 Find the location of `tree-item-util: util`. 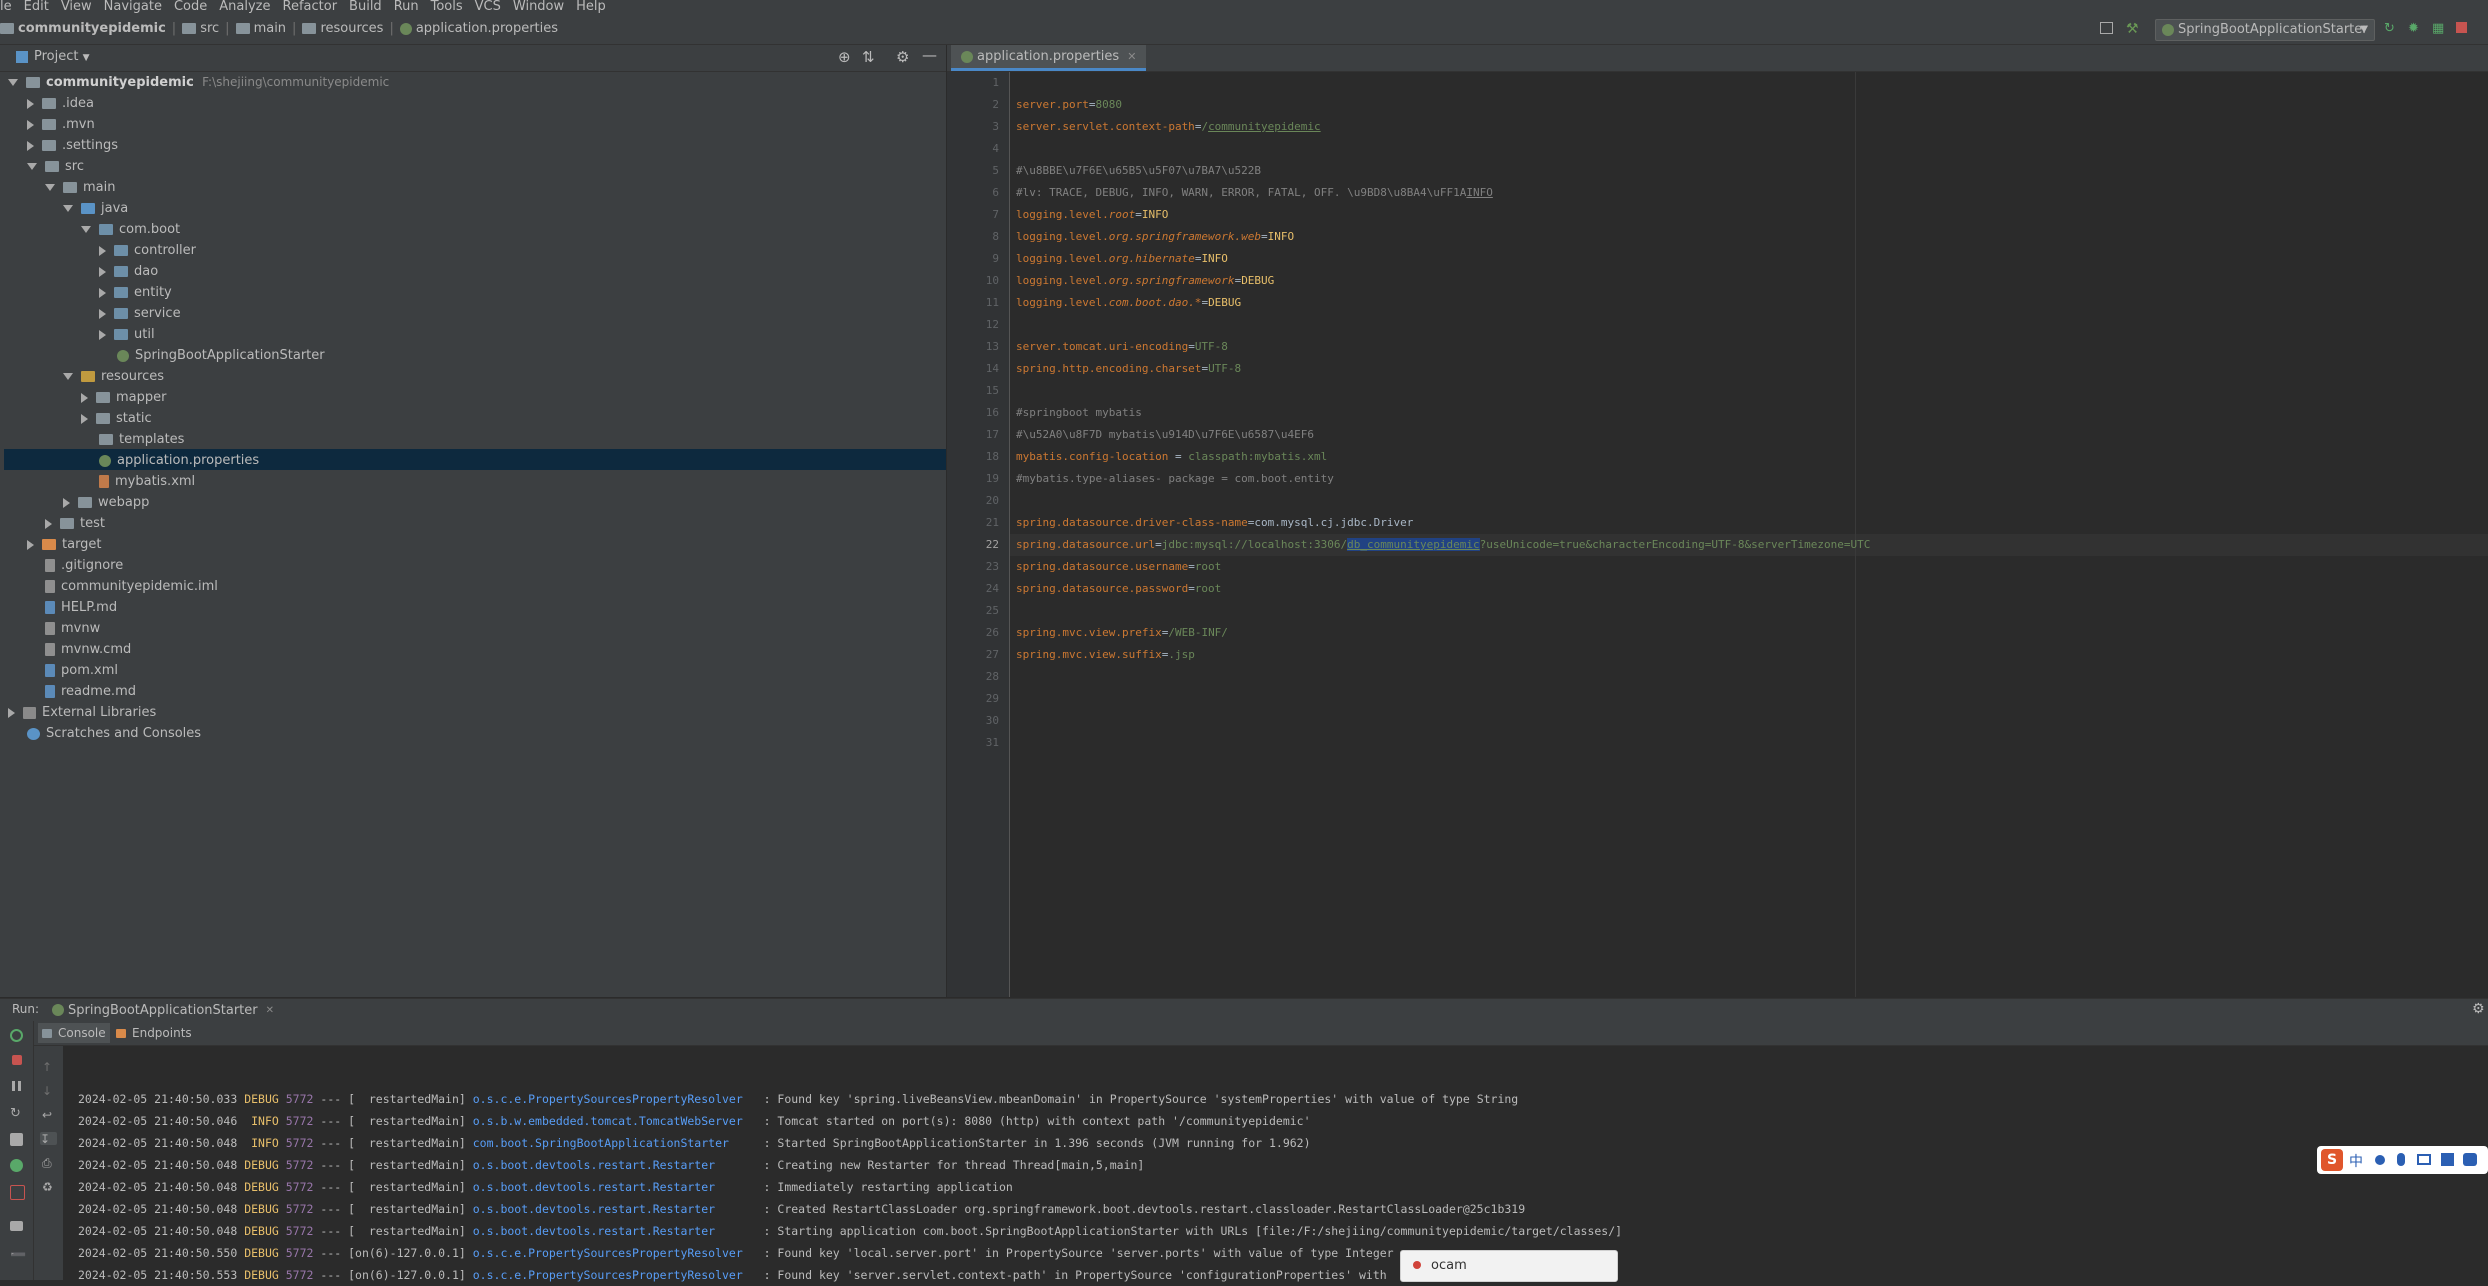

tree-item-util: util is located at coordinates (127, 334).